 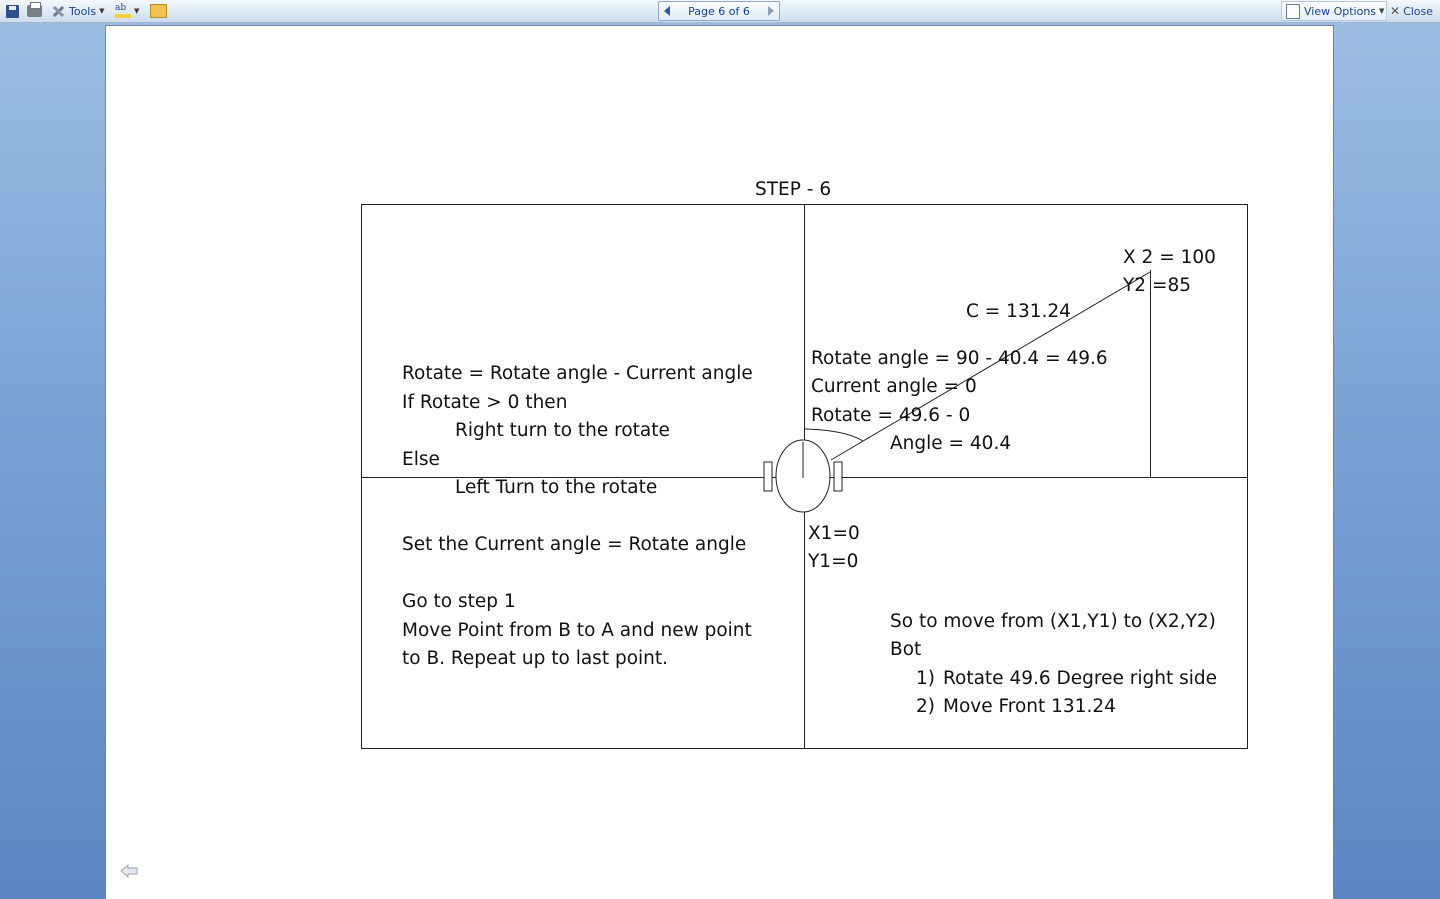 I want to click on step-title: STEP - 6, so click(x=793, y=189).